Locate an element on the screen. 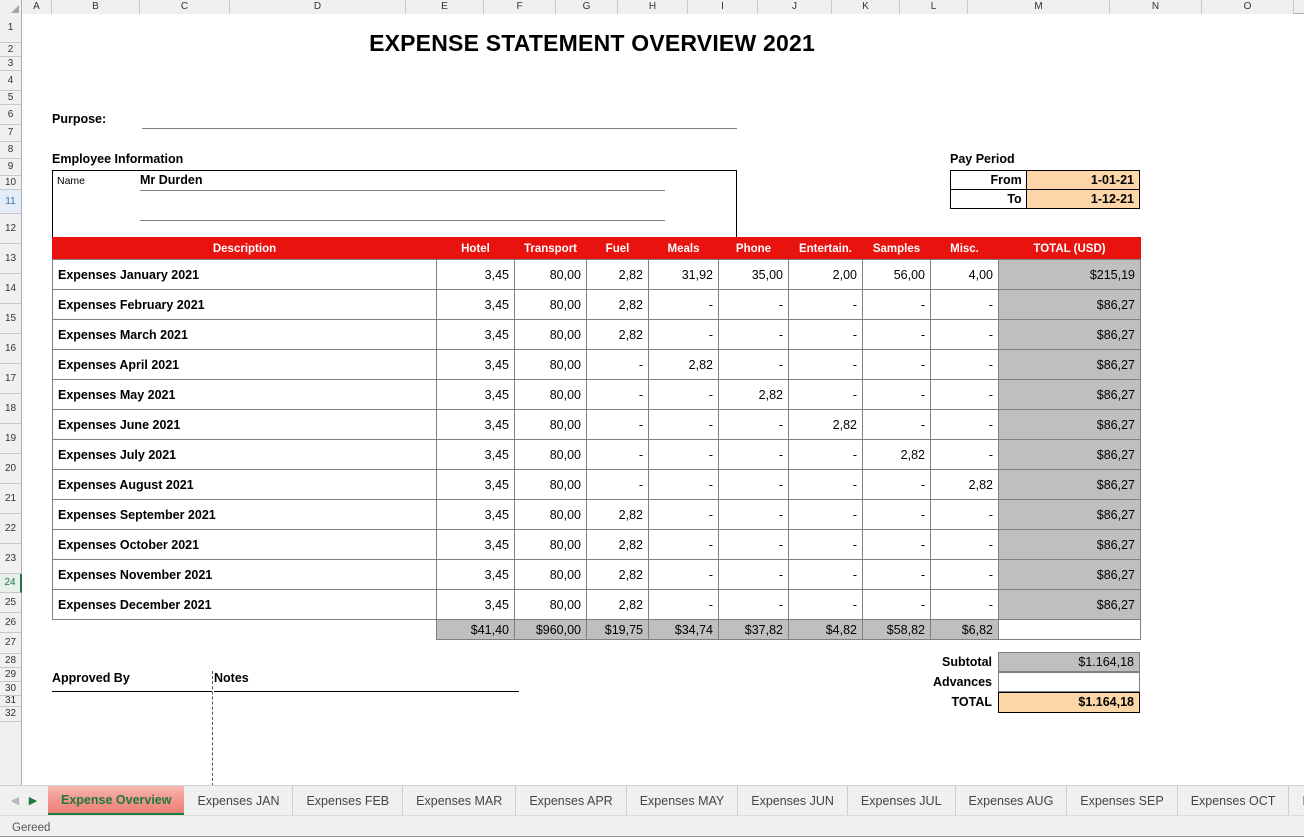  column-header-H: H is located at coordinates (653, 7).